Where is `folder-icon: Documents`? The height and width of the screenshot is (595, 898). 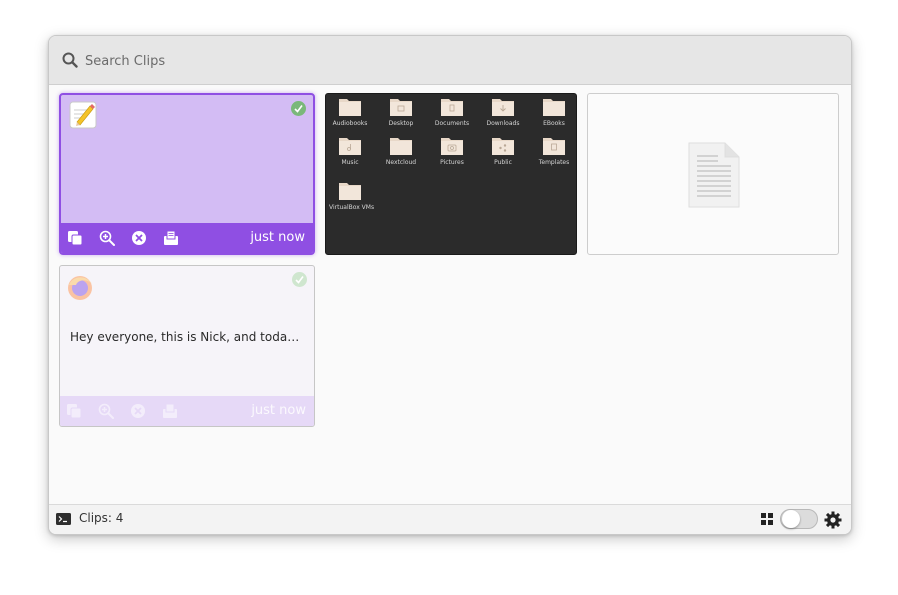 folder-icon: Documents is located at coordinates (452, 112).